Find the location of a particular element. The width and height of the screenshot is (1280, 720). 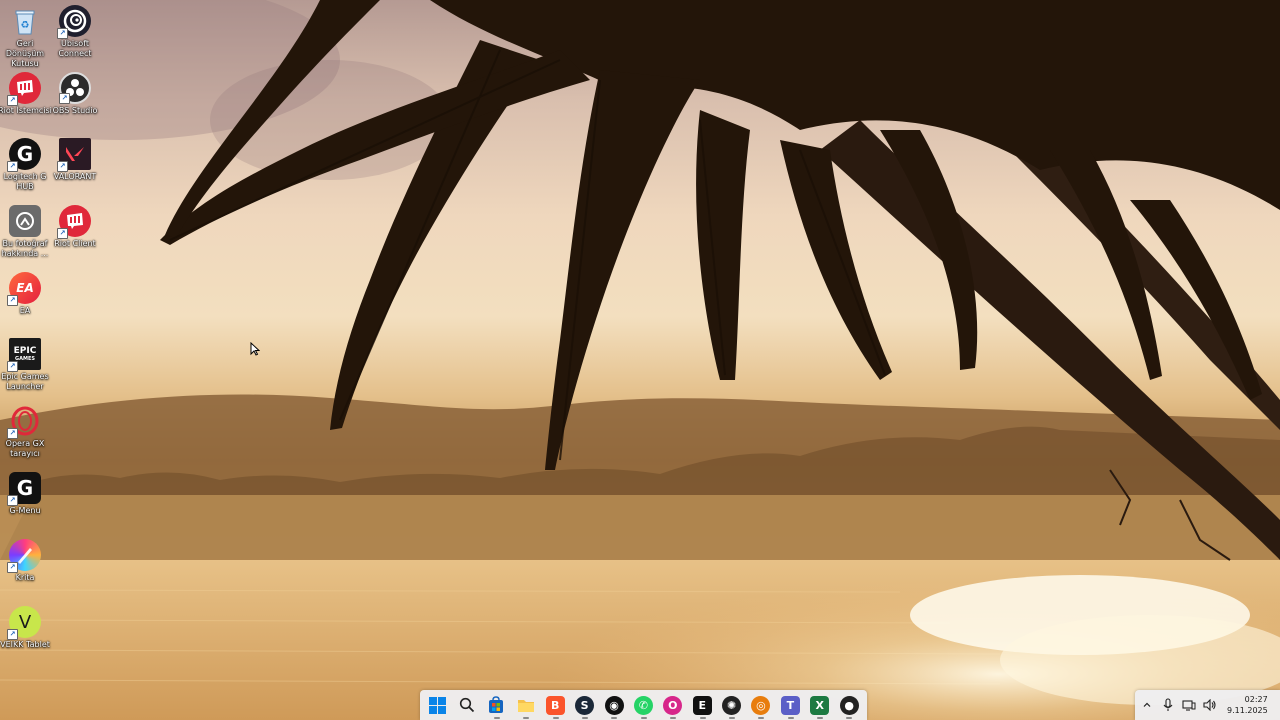

taskbar-store-button is located at coordinates (496, 705).